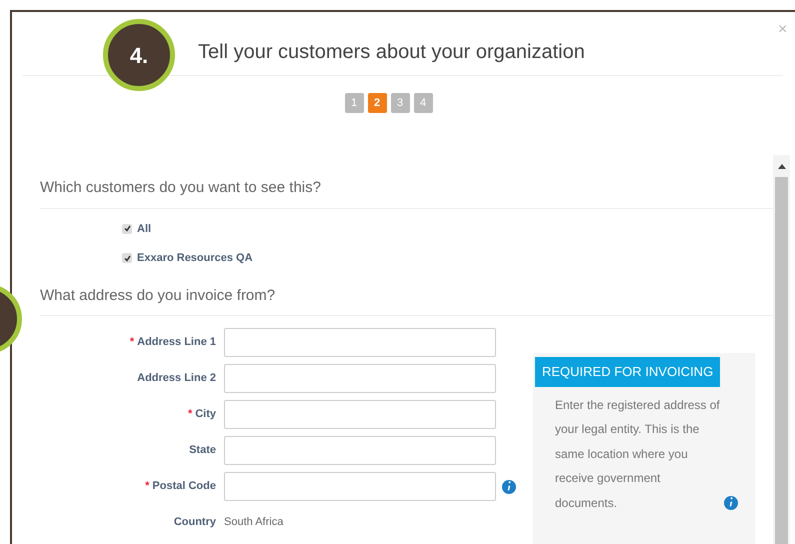 The height and width of the screenshot is (544, 795). What do you see at coordinates (176, 342) in the screenshot?
I see `field-label: Address Line 1` at bounding box center [176, 342].